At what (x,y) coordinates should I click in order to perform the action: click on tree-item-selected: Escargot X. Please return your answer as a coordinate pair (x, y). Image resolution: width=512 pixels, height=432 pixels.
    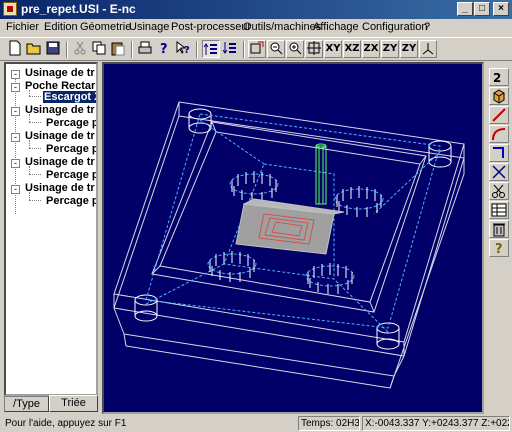
    Looking at the image, I should click on (69, 97).